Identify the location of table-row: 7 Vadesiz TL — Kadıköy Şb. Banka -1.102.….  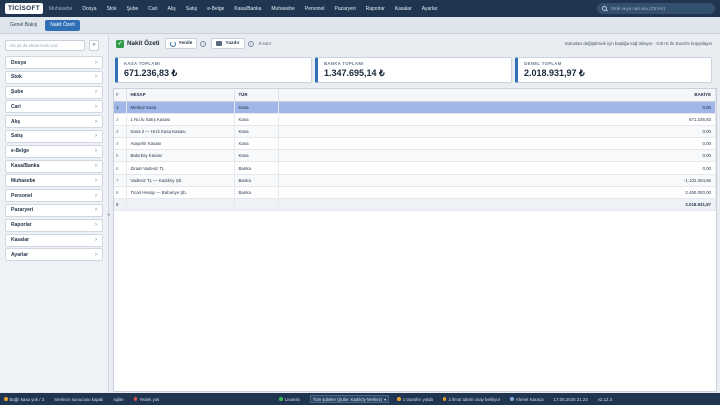
(415, 180).